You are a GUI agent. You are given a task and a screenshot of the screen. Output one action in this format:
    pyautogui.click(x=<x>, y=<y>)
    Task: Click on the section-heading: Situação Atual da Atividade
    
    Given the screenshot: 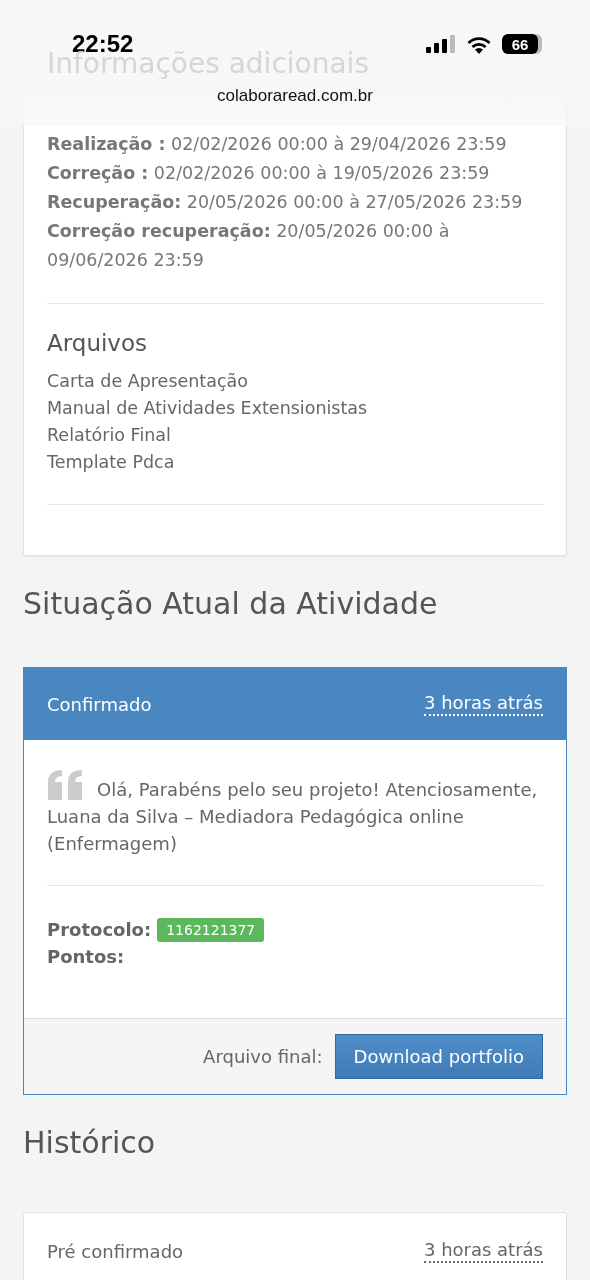 What is the action you would take?
    pyautogui.click(x=231, y=604)
    